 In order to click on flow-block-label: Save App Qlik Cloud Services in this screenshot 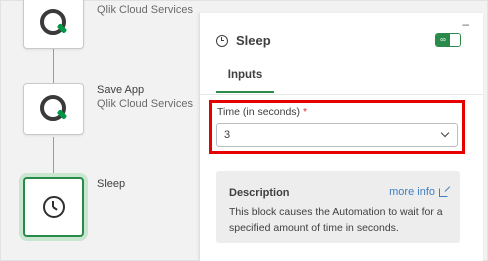, I will do `click(145, 97)`.